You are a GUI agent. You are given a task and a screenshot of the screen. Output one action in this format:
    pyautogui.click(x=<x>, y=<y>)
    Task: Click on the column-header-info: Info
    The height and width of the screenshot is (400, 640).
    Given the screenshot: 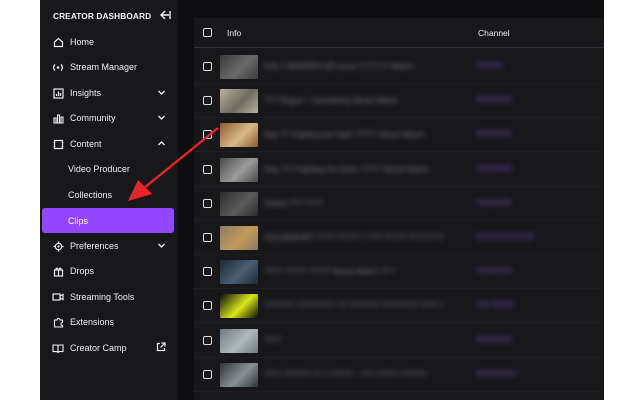 What is the action you would take?
    pyautogui.click(x=234, y=32)
    